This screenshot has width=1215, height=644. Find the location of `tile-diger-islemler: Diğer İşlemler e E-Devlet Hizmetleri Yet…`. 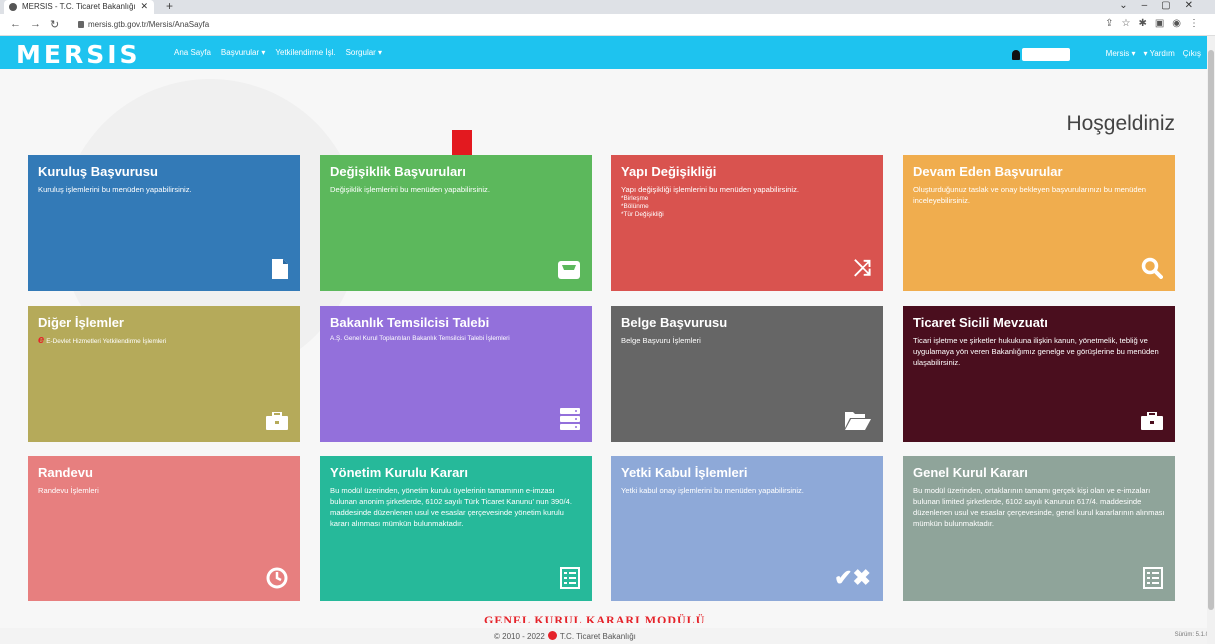

tile-diger-islemler: Diğer İşlemler e E-Devlet Hizmetleri Yet… is located at coordinates (164, 374).